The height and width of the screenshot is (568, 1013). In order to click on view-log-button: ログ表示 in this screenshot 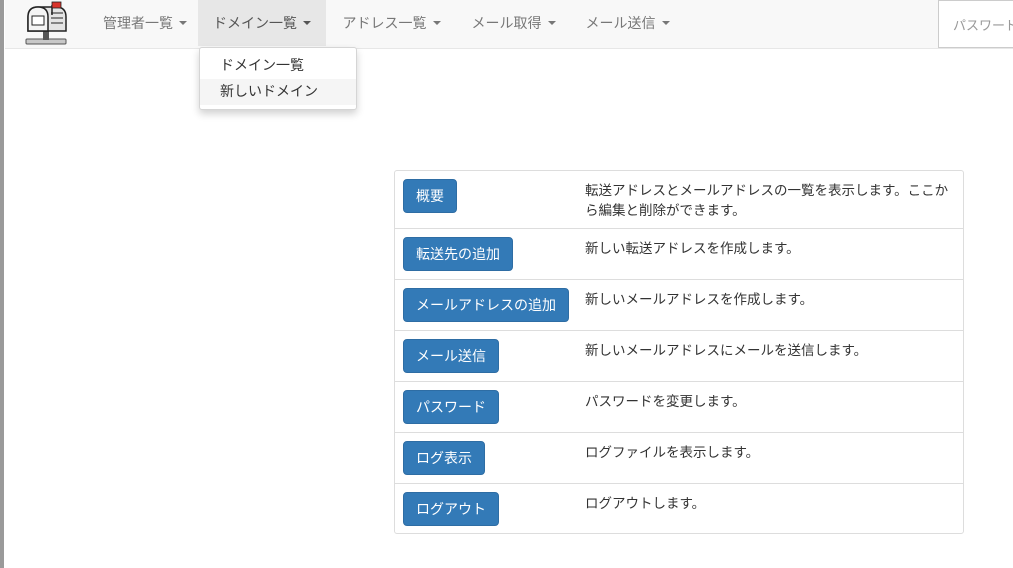, I will do `click(444, 458)`.